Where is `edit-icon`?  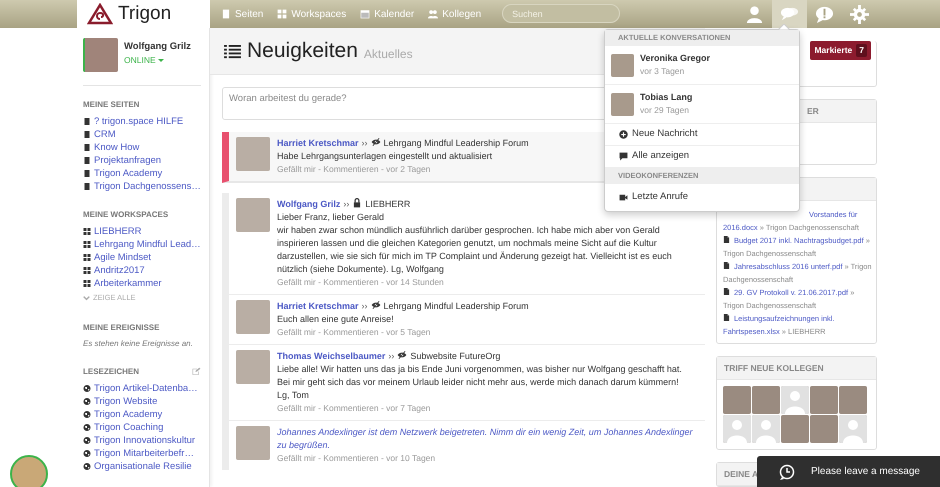
edit-icon is located at coordinates (196, 371).